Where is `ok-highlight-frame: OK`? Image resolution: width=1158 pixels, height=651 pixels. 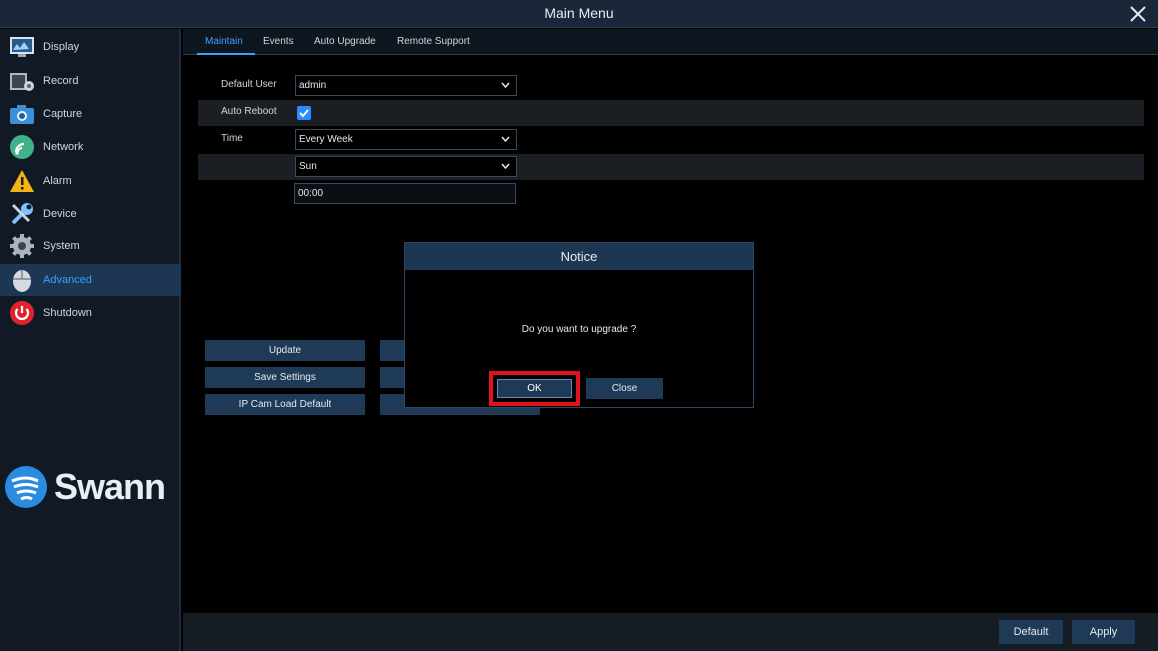 ok-highlight-frame: OK is located at coordinates (534, 388).